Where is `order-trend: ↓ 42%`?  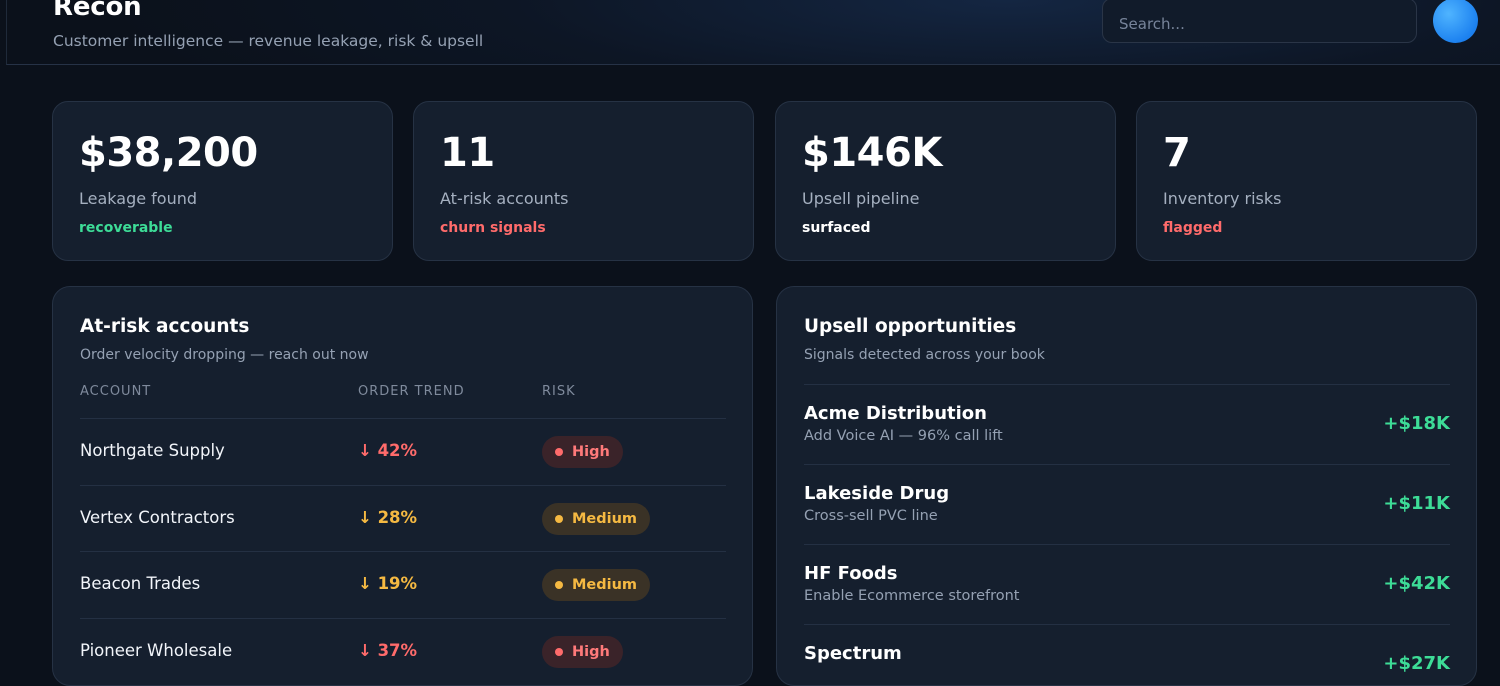 order-trend: ↓ 42% is located at coordinates (388, 450).